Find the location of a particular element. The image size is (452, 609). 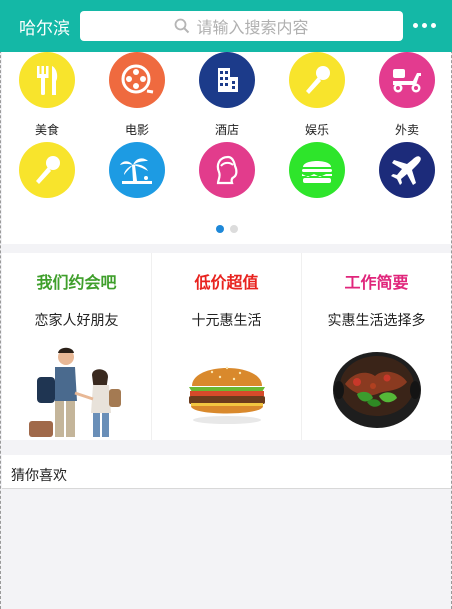

promo-title: 低价超值 is located at coordinates (226, 282).